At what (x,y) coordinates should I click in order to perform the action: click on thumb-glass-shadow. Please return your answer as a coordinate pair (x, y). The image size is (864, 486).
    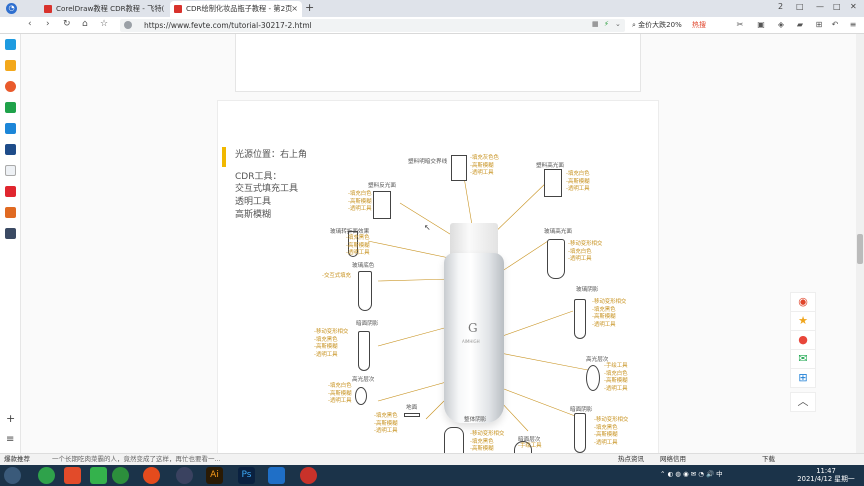
    Looking at the image, I should click on (580, 319).